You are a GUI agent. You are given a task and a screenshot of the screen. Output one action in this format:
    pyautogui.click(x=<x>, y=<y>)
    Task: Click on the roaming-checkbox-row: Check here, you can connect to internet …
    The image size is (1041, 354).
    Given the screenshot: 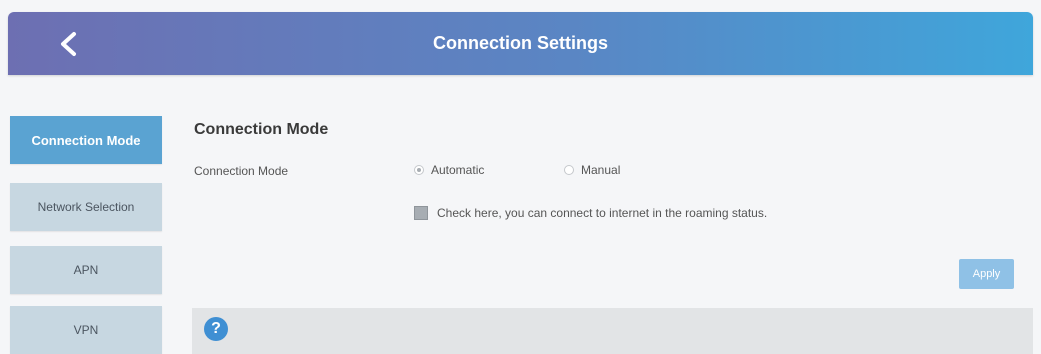 What is the action you would take?
    pyautogui.click(x=590, y=213)
    